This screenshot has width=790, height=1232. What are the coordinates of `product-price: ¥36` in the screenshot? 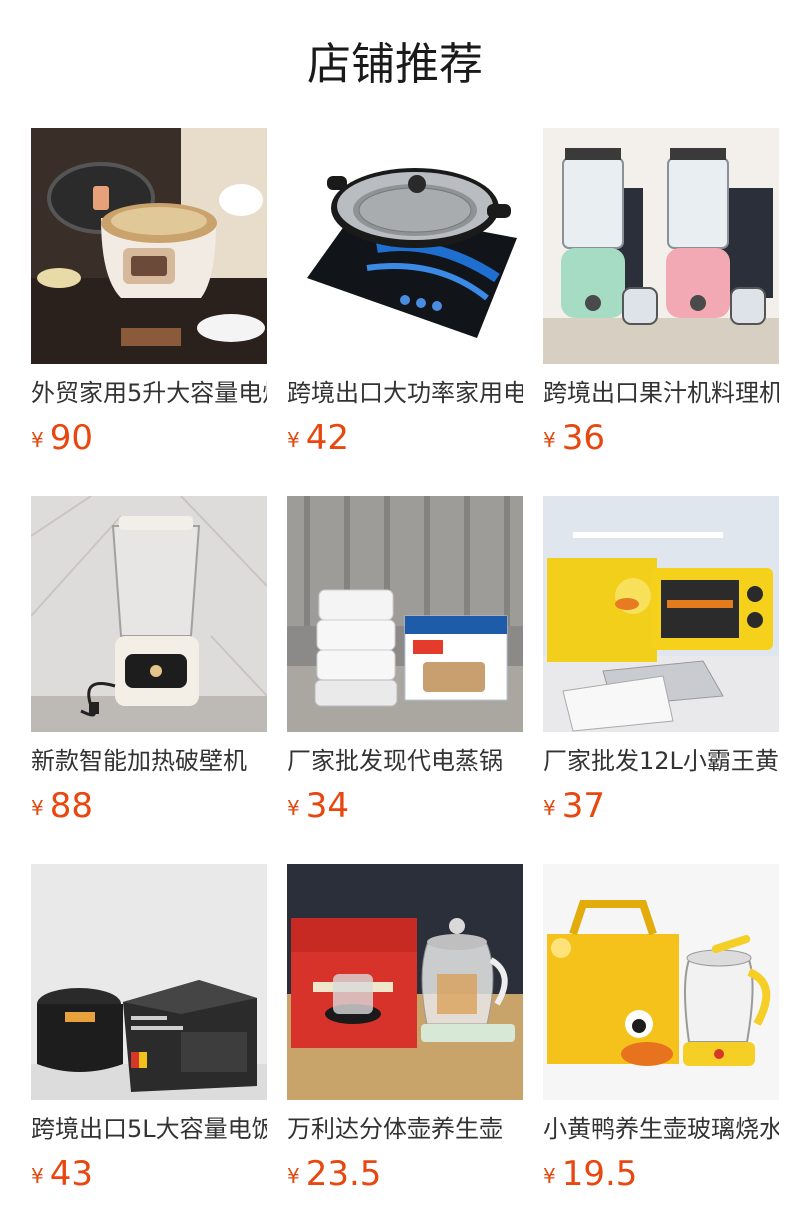 It's located at (574, 438).